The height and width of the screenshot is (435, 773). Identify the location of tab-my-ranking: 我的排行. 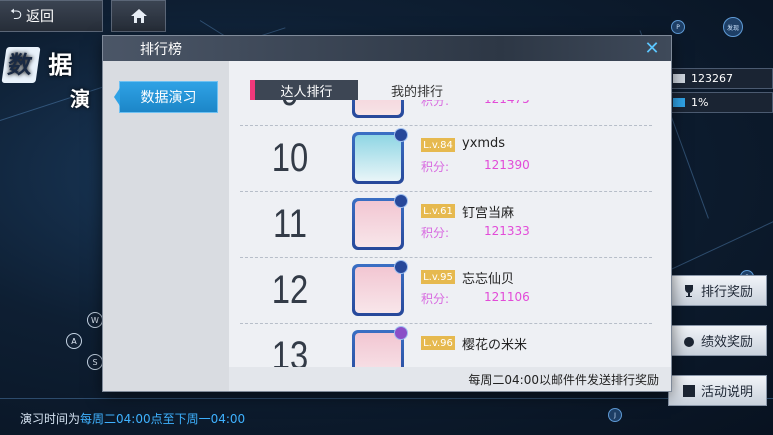
(417, 90).